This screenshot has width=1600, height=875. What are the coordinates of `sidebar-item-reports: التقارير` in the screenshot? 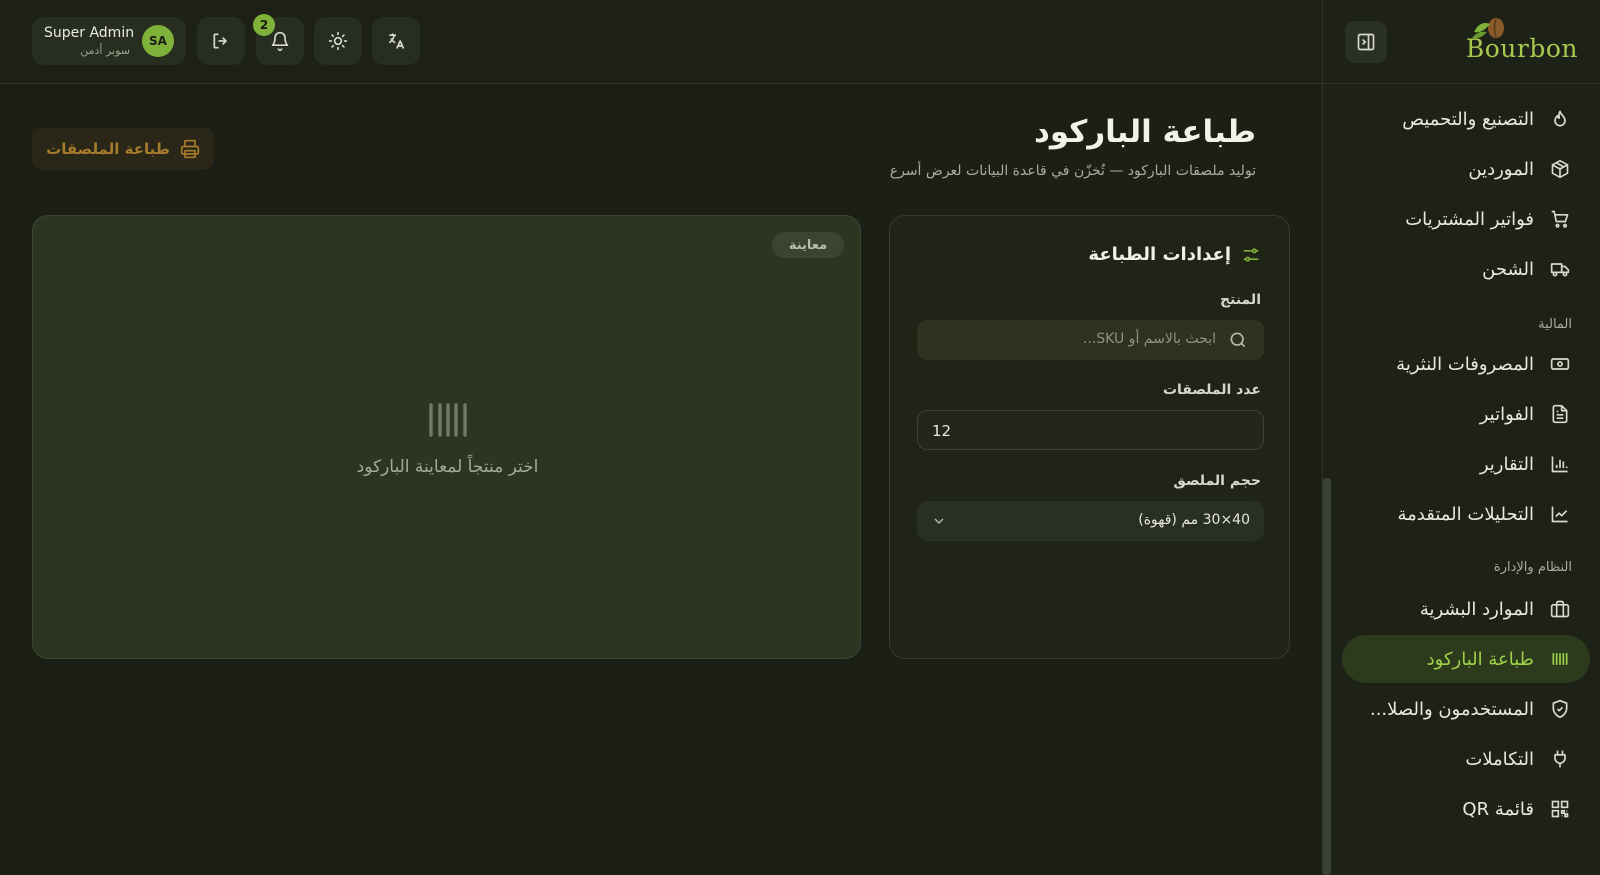 It's located at (1466, 464).